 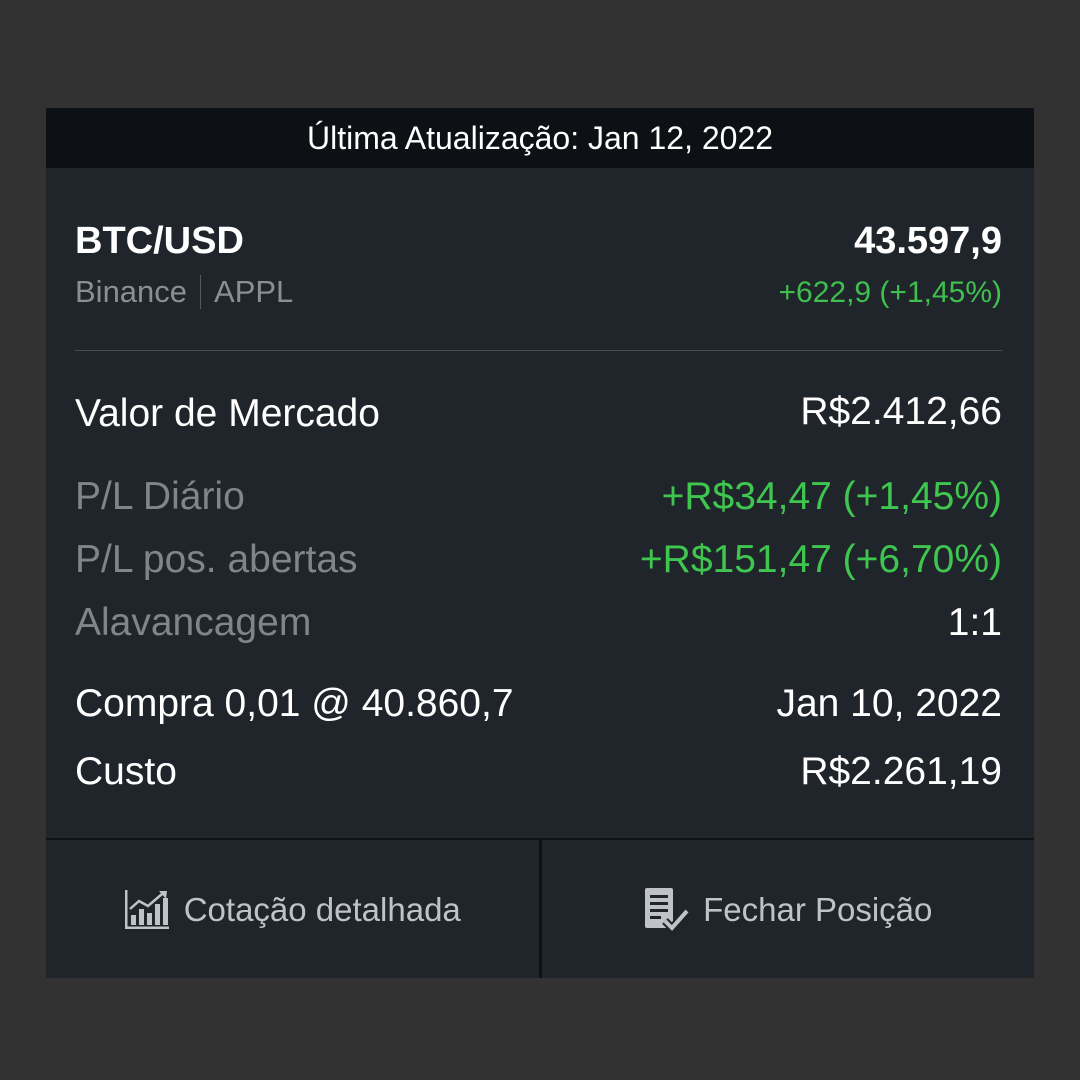 What do you see at coordinates (146, 909) in the screenshot?
I see `chart-icon` at bounding box center [146, 909].